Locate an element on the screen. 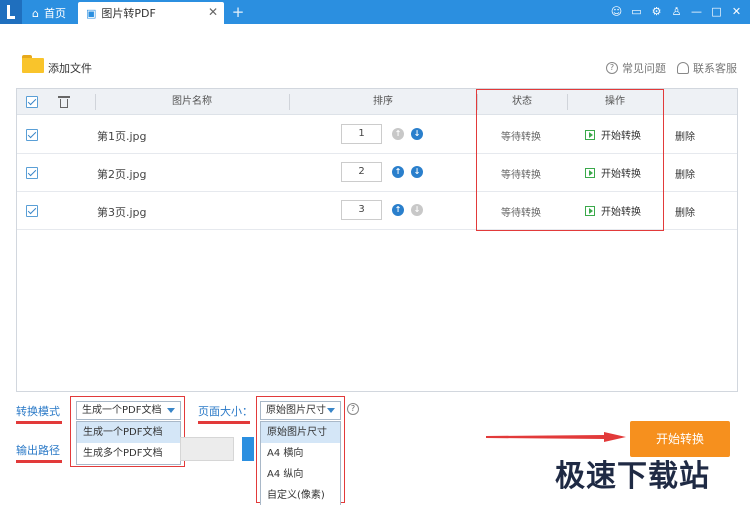 Image resolution: width=750 pixels, height=505 pixels. size-option: 自定义(像素) is located at coordinates (300, 495).